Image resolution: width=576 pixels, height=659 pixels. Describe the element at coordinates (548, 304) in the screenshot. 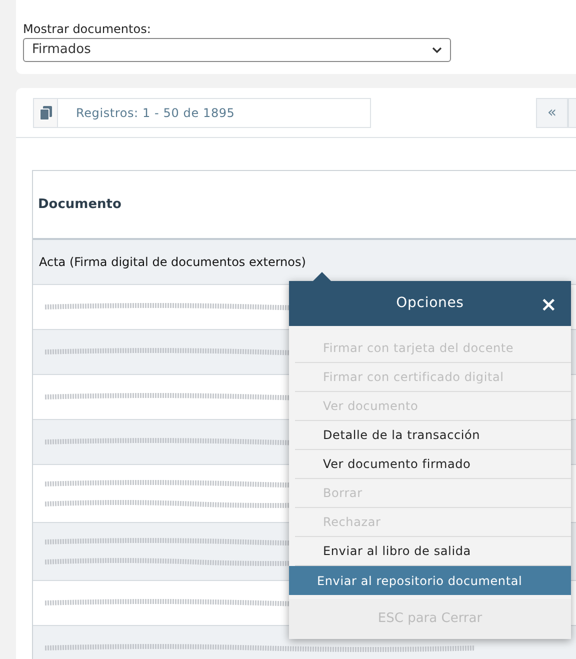

I see `close-button: ×` at that location.